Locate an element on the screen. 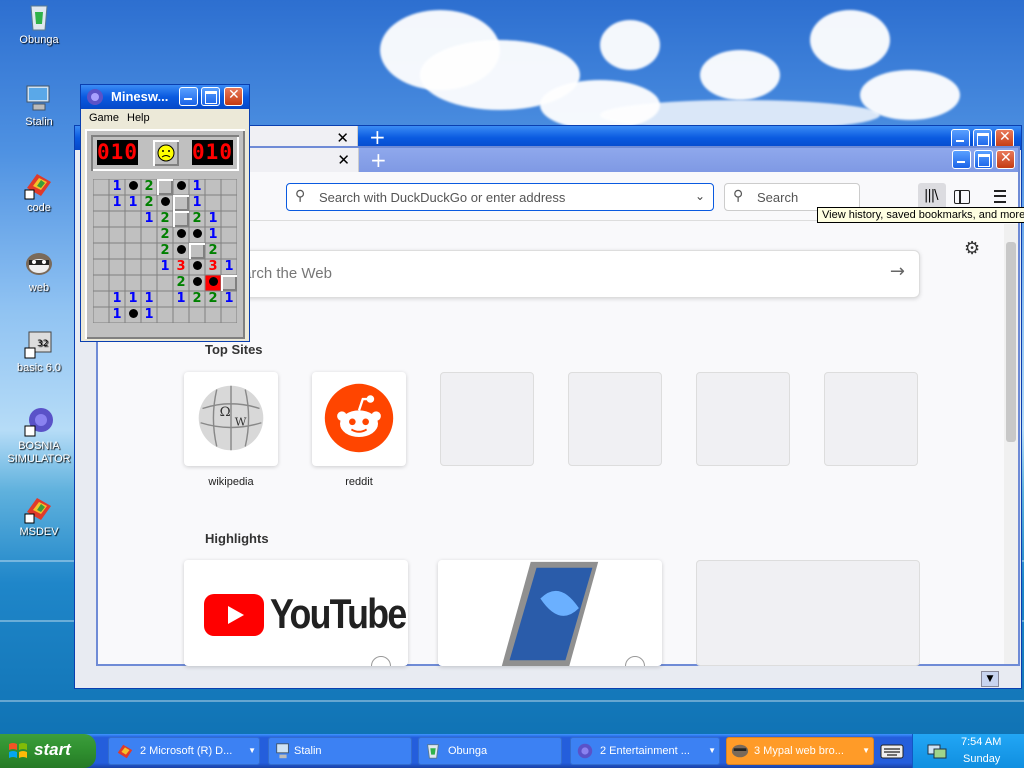 This screenshot has width=1024, height=768. keyboard-button is located at coordinates (892, 751).